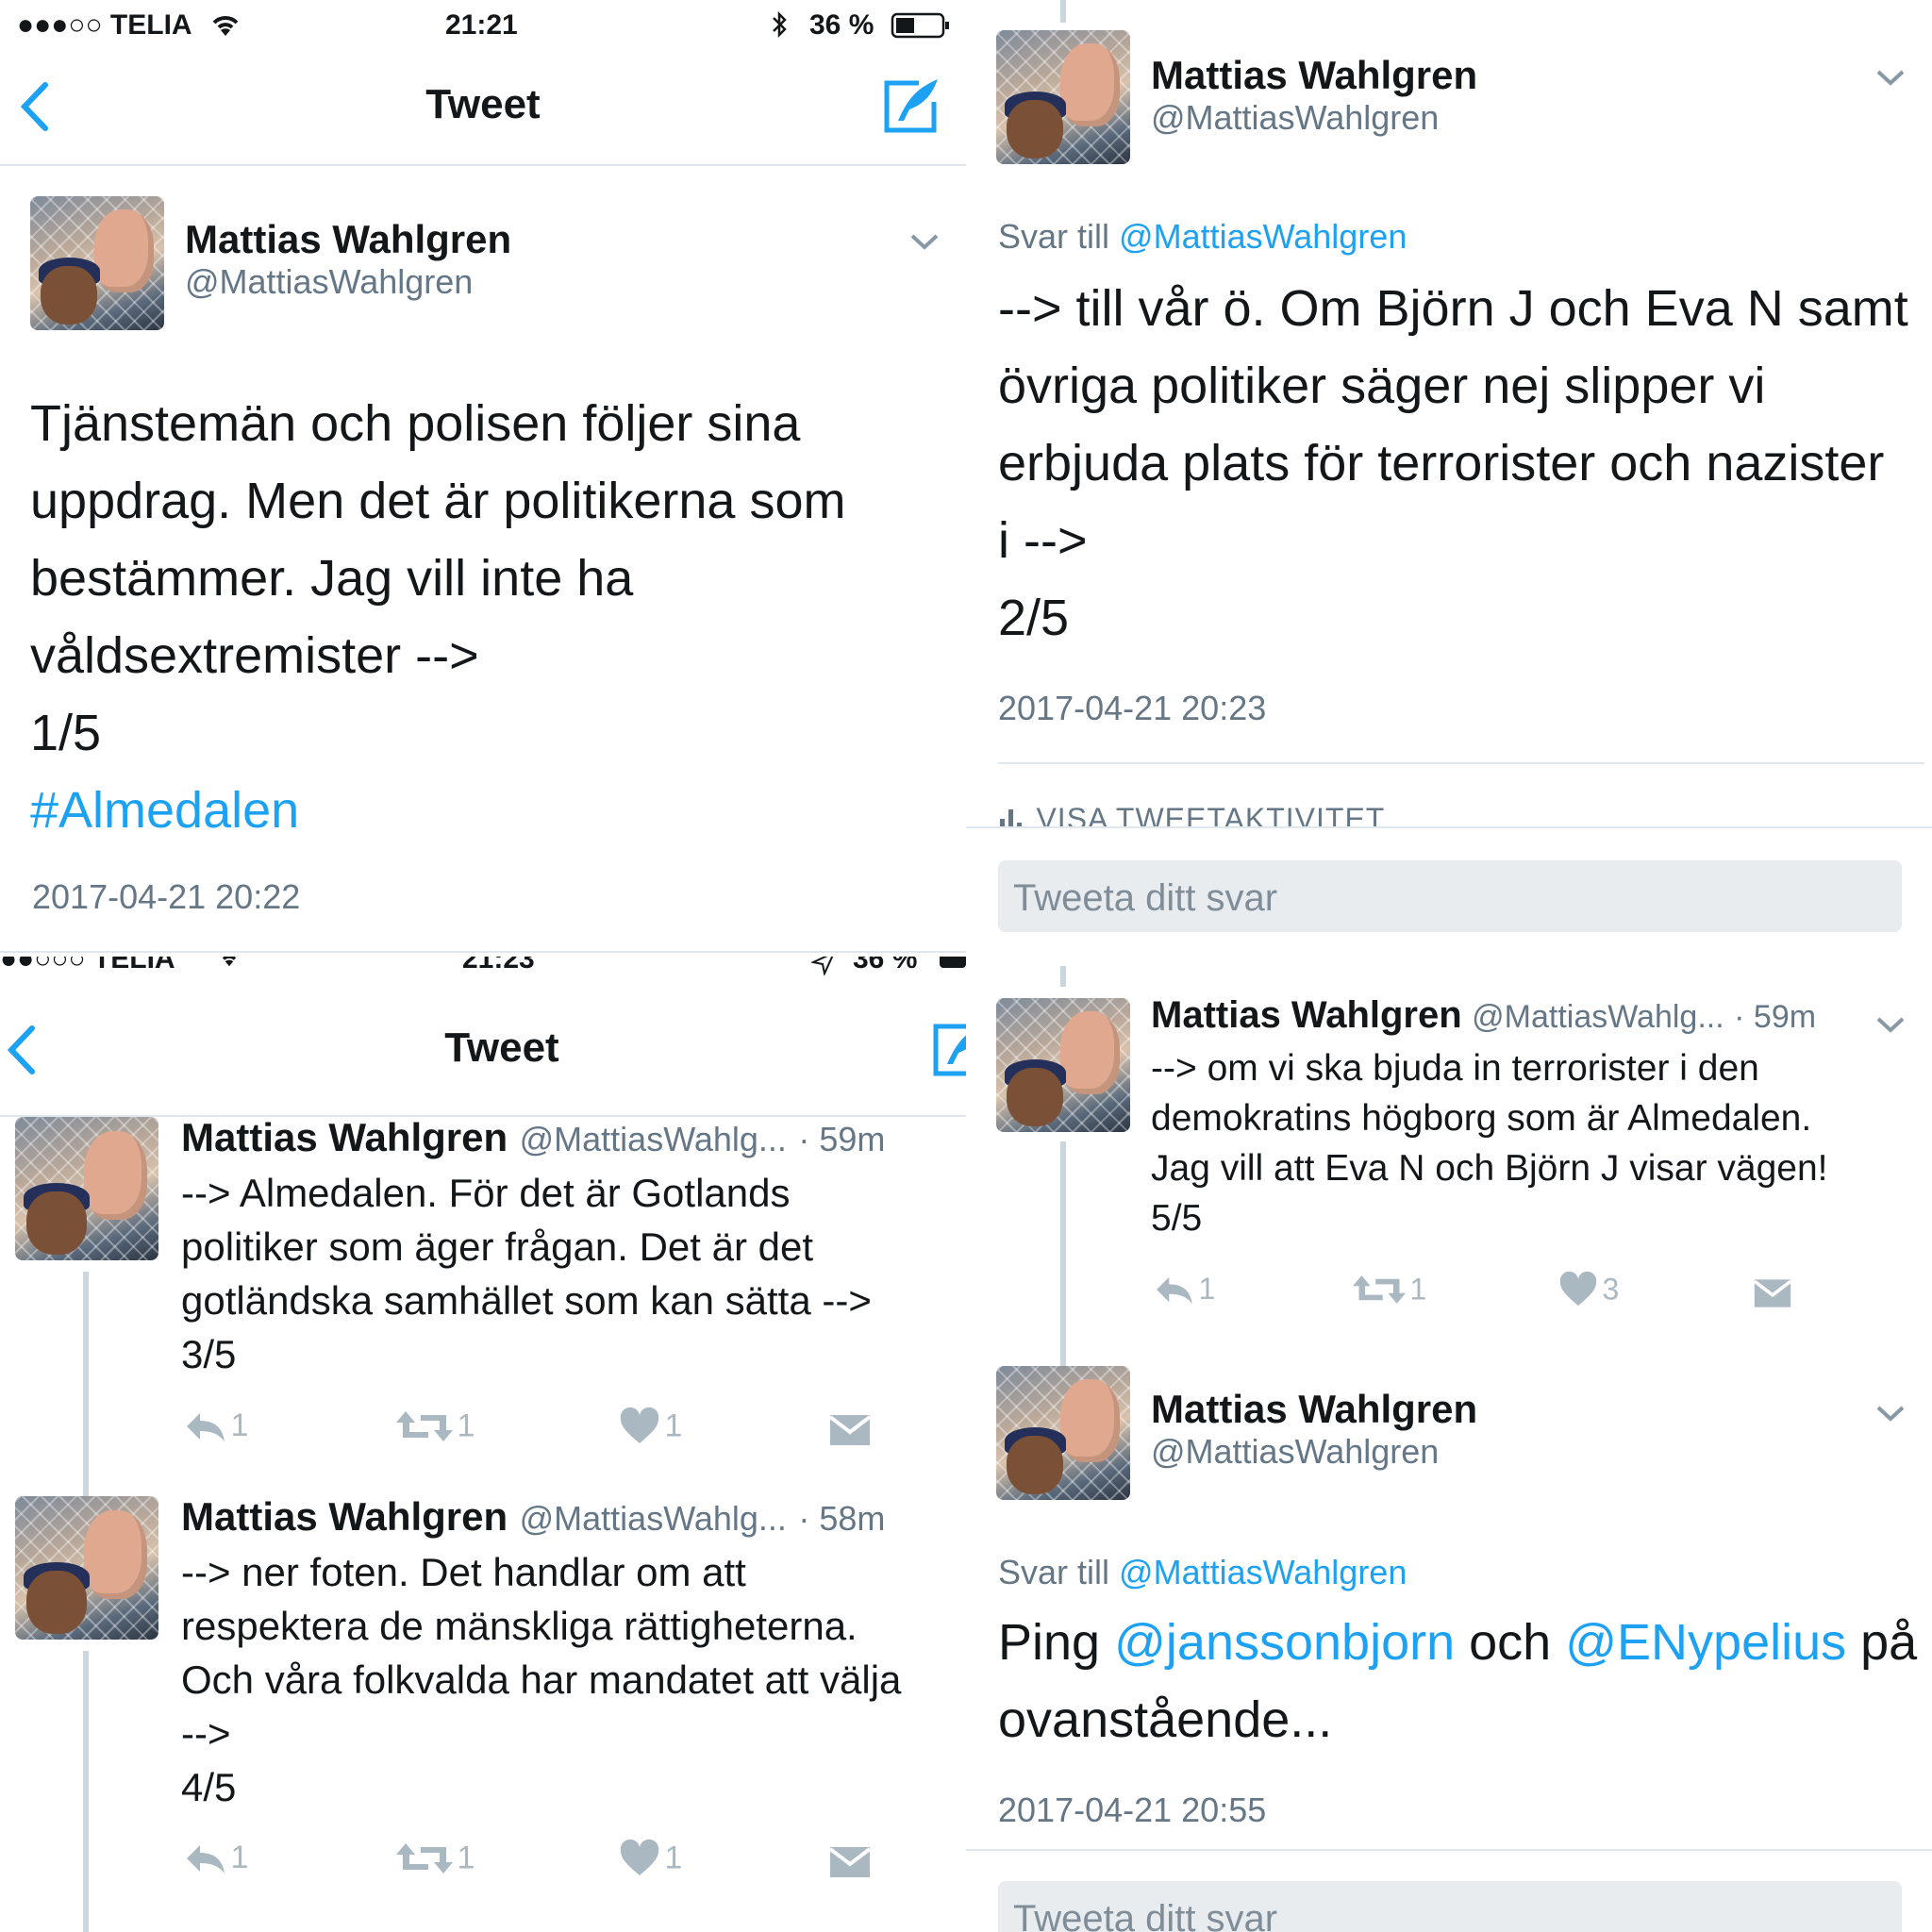 This screenshot has height=1932, width=1932. I want to click on activity-bottom-divider, so click(1449, 827).